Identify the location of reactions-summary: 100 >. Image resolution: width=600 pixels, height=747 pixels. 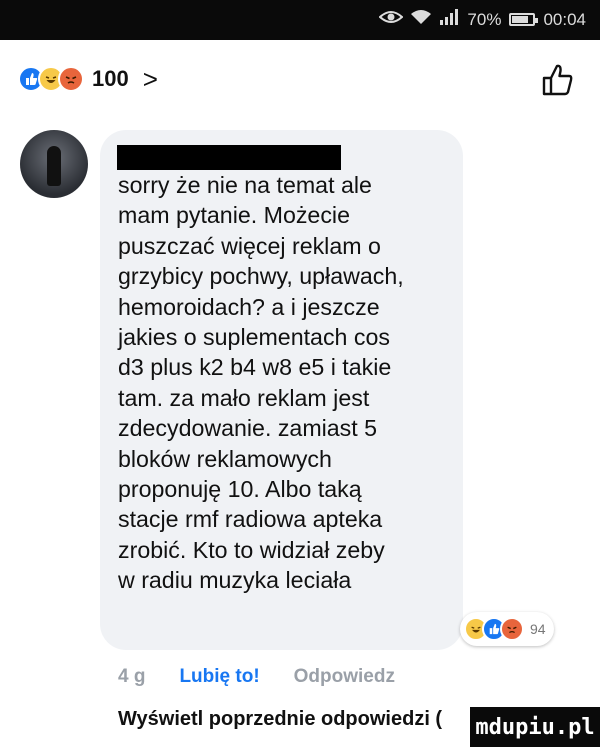
(88, 79).